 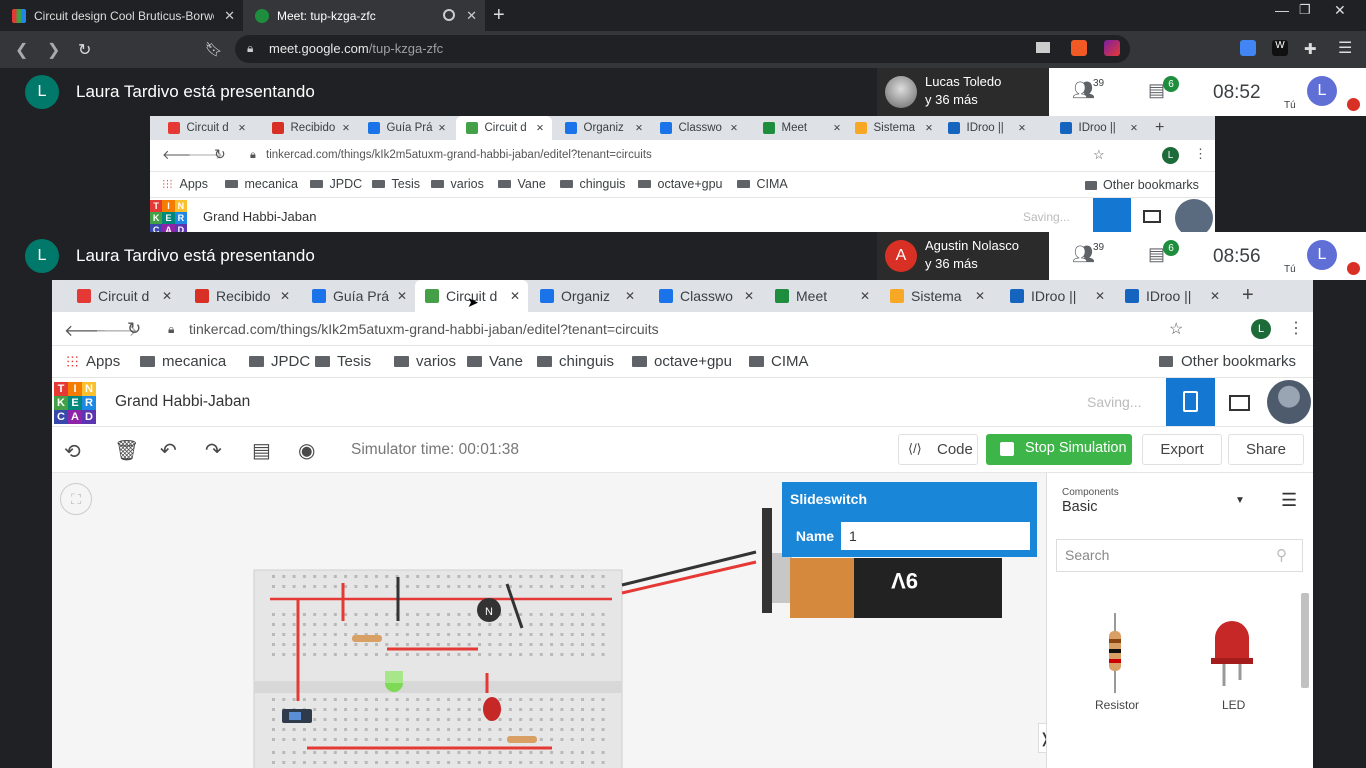 I want to click on inner-tab-label: Sistema, so click(x=894, y=128).